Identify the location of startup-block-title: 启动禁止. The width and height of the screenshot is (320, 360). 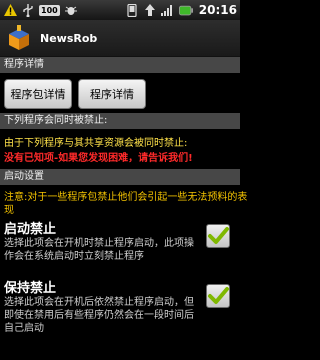
(30, 229).